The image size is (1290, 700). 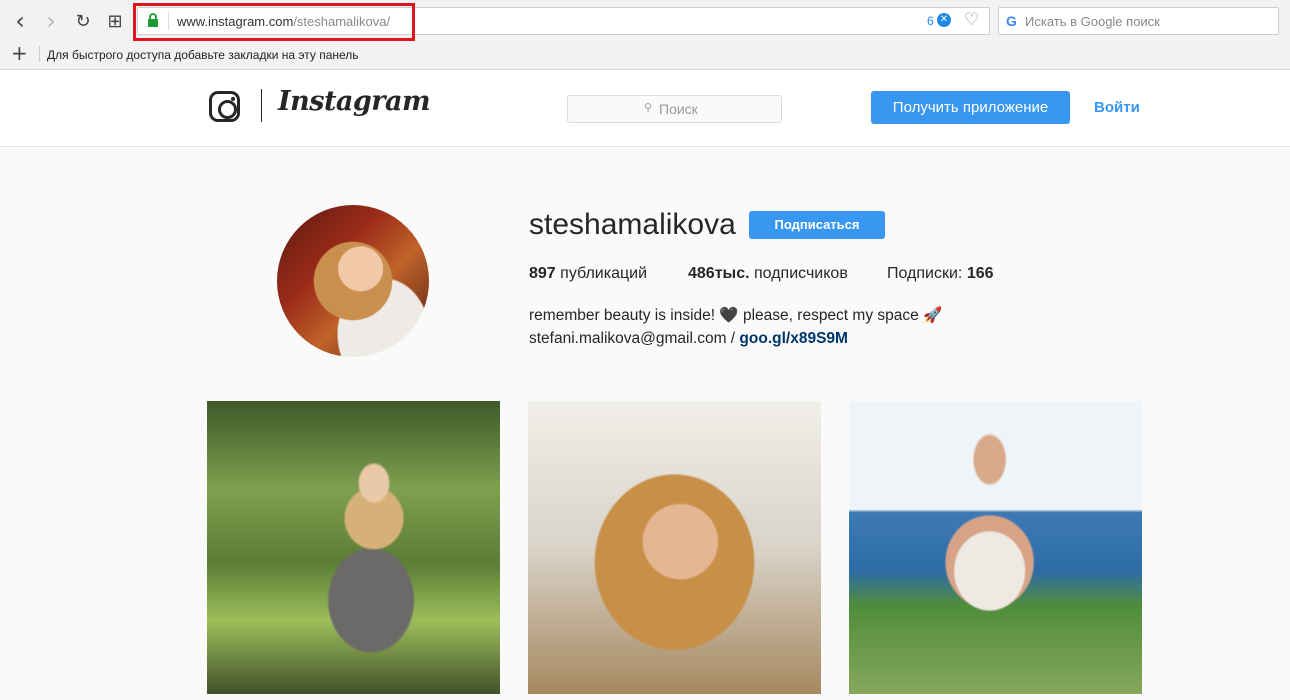 I want to click on following-stat: Подписки: 166, so click(x=940, y=274).